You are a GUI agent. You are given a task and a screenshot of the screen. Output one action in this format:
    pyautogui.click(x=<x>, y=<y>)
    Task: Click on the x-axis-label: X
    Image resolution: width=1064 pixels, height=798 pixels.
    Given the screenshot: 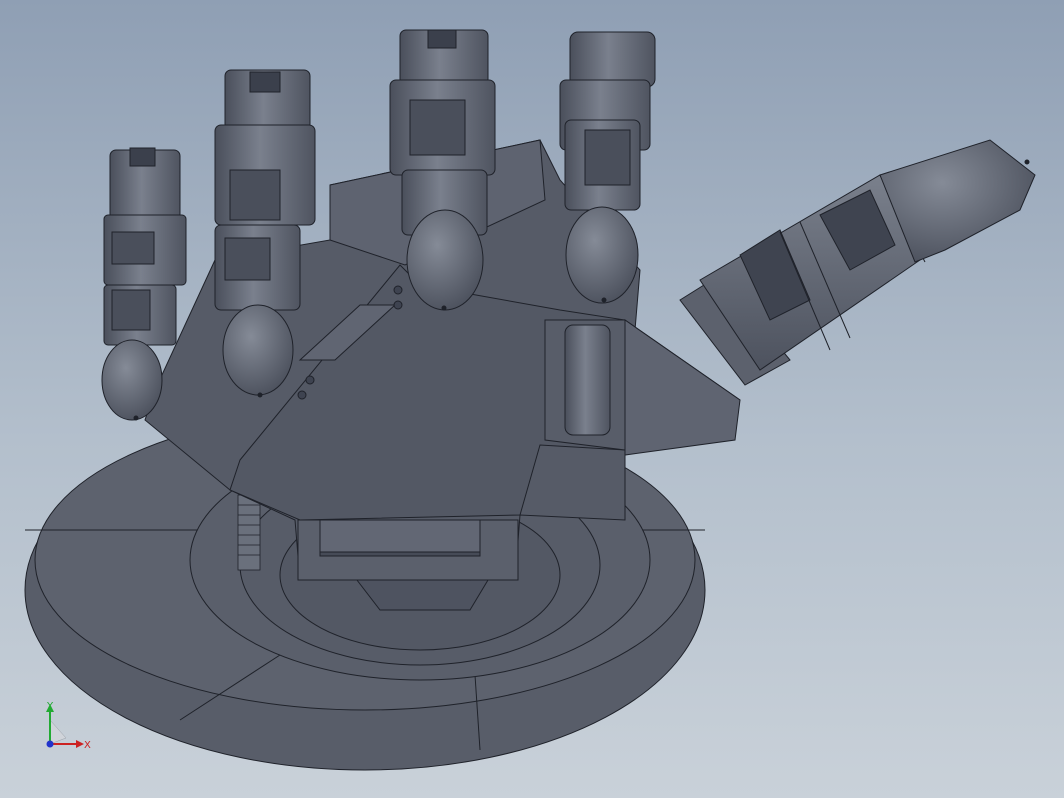 What is the action you would take?
    pyautogui.click(x=87, y=745)
    